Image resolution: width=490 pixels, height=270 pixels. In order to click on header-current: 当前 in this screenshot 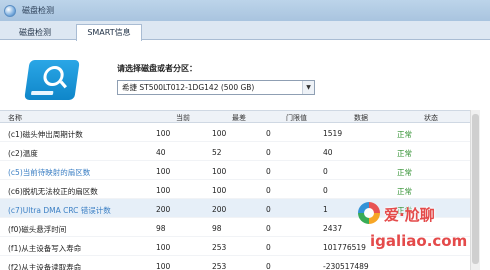, I will do `click(183, 118)`.